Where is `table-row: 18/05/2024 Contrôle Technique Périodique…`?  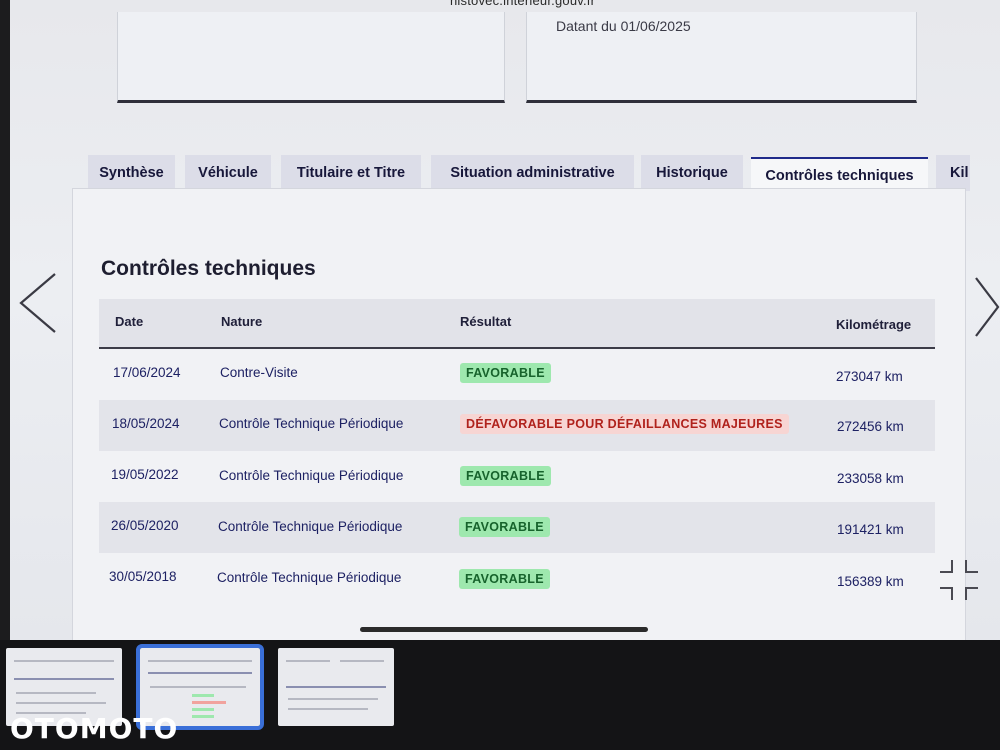
table-row: 18/05/2024 Contrôle Technique Périodique… is located at coordinates (517, 425).